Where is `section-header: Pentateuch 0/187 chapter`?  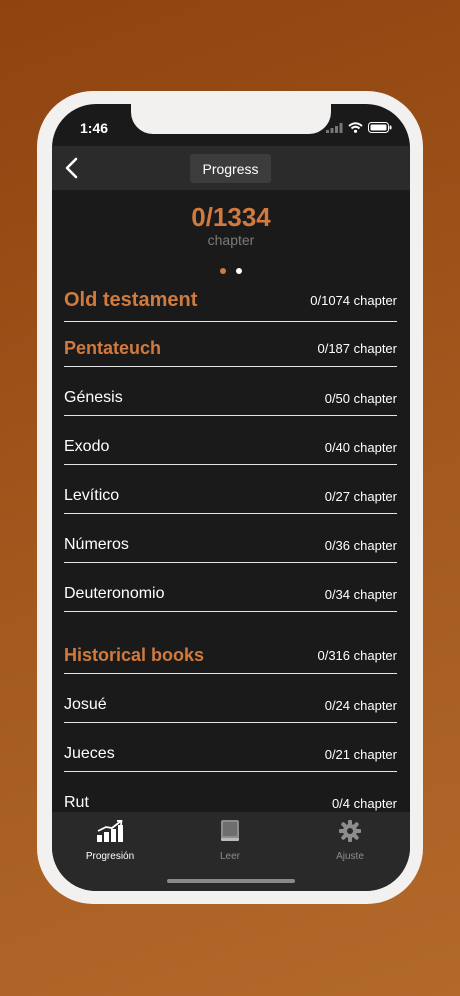
section-header: Pentateuch 0/187 chapter is located at coordinates (230, 344).